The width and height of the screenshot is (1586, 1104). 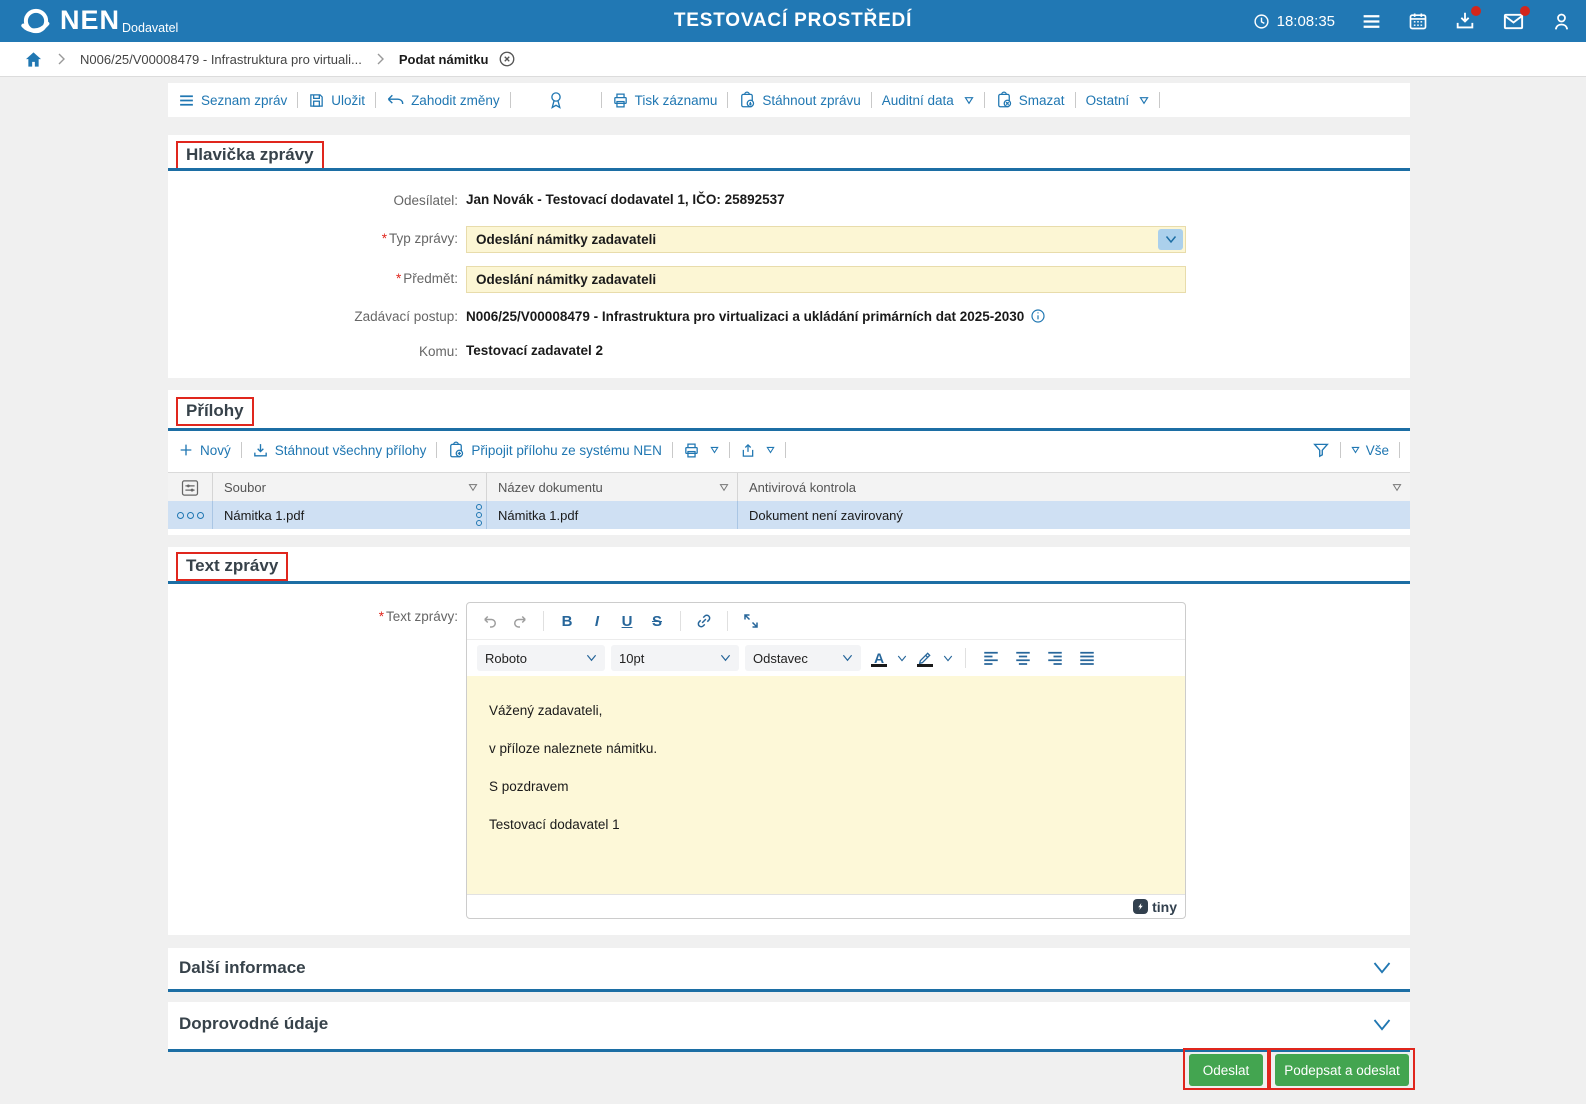 What do you see at coordinates (479, 515) in the screenshot?
I see `drag-handle-icon` at bounding box center [479, 515].